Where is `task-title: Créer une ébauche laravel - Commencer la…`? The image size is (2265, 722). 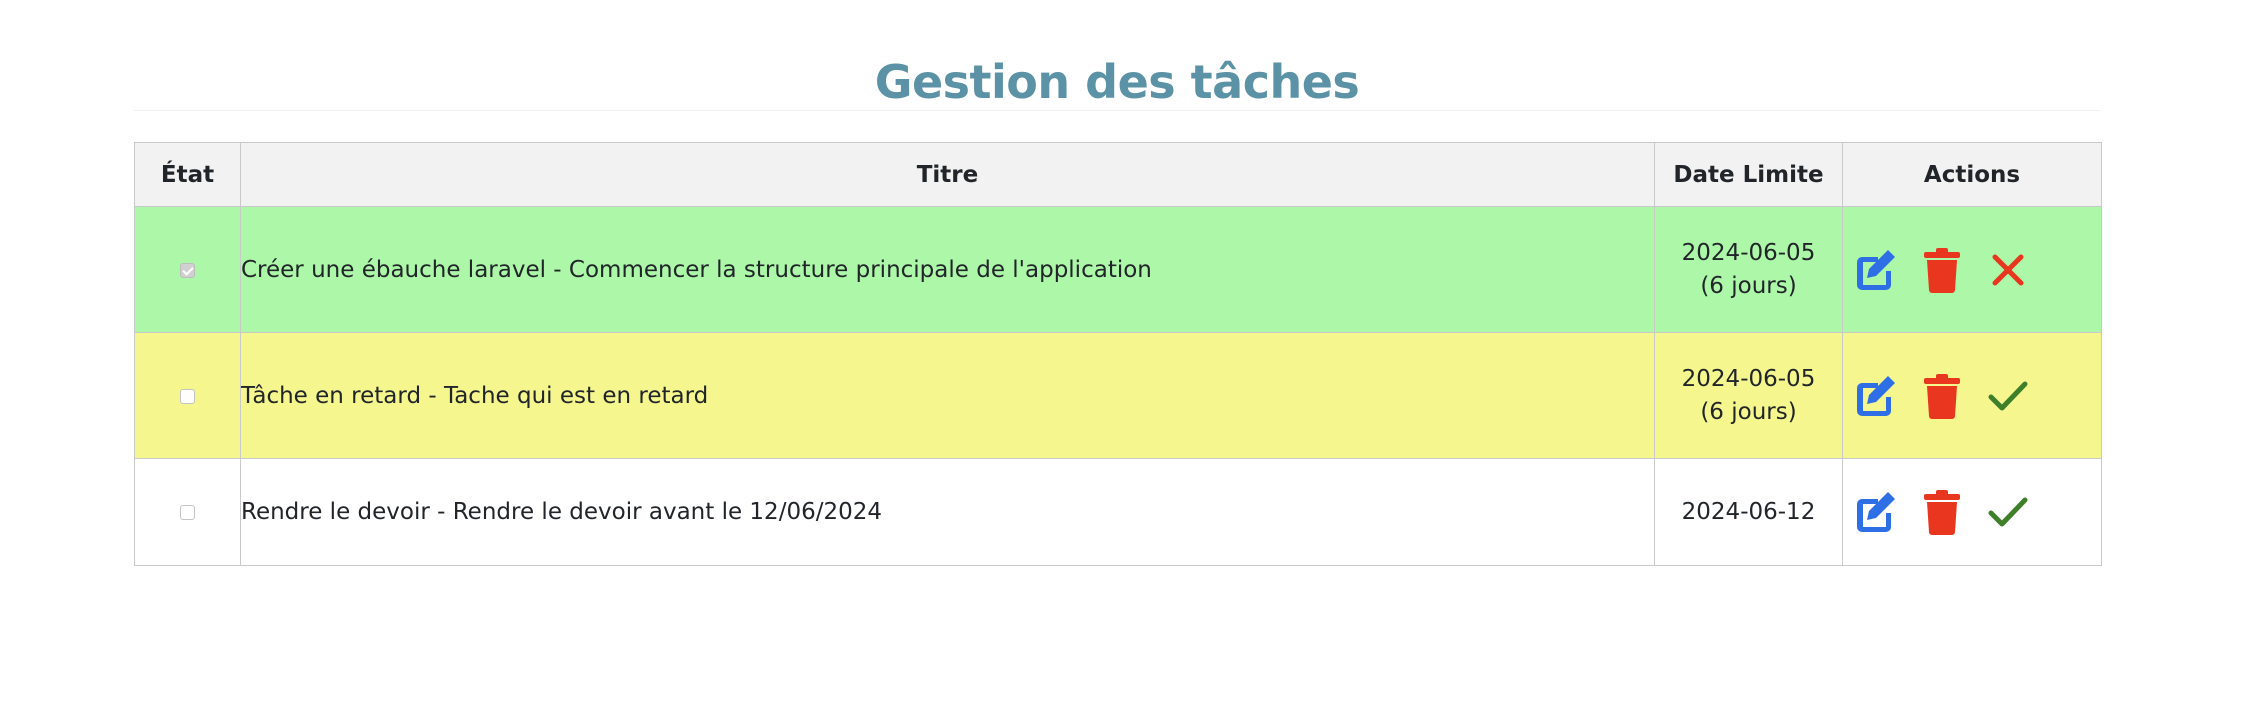
task-title: Créer une ébauche laravel - Commencer la… is located at coordinates (947, 269).